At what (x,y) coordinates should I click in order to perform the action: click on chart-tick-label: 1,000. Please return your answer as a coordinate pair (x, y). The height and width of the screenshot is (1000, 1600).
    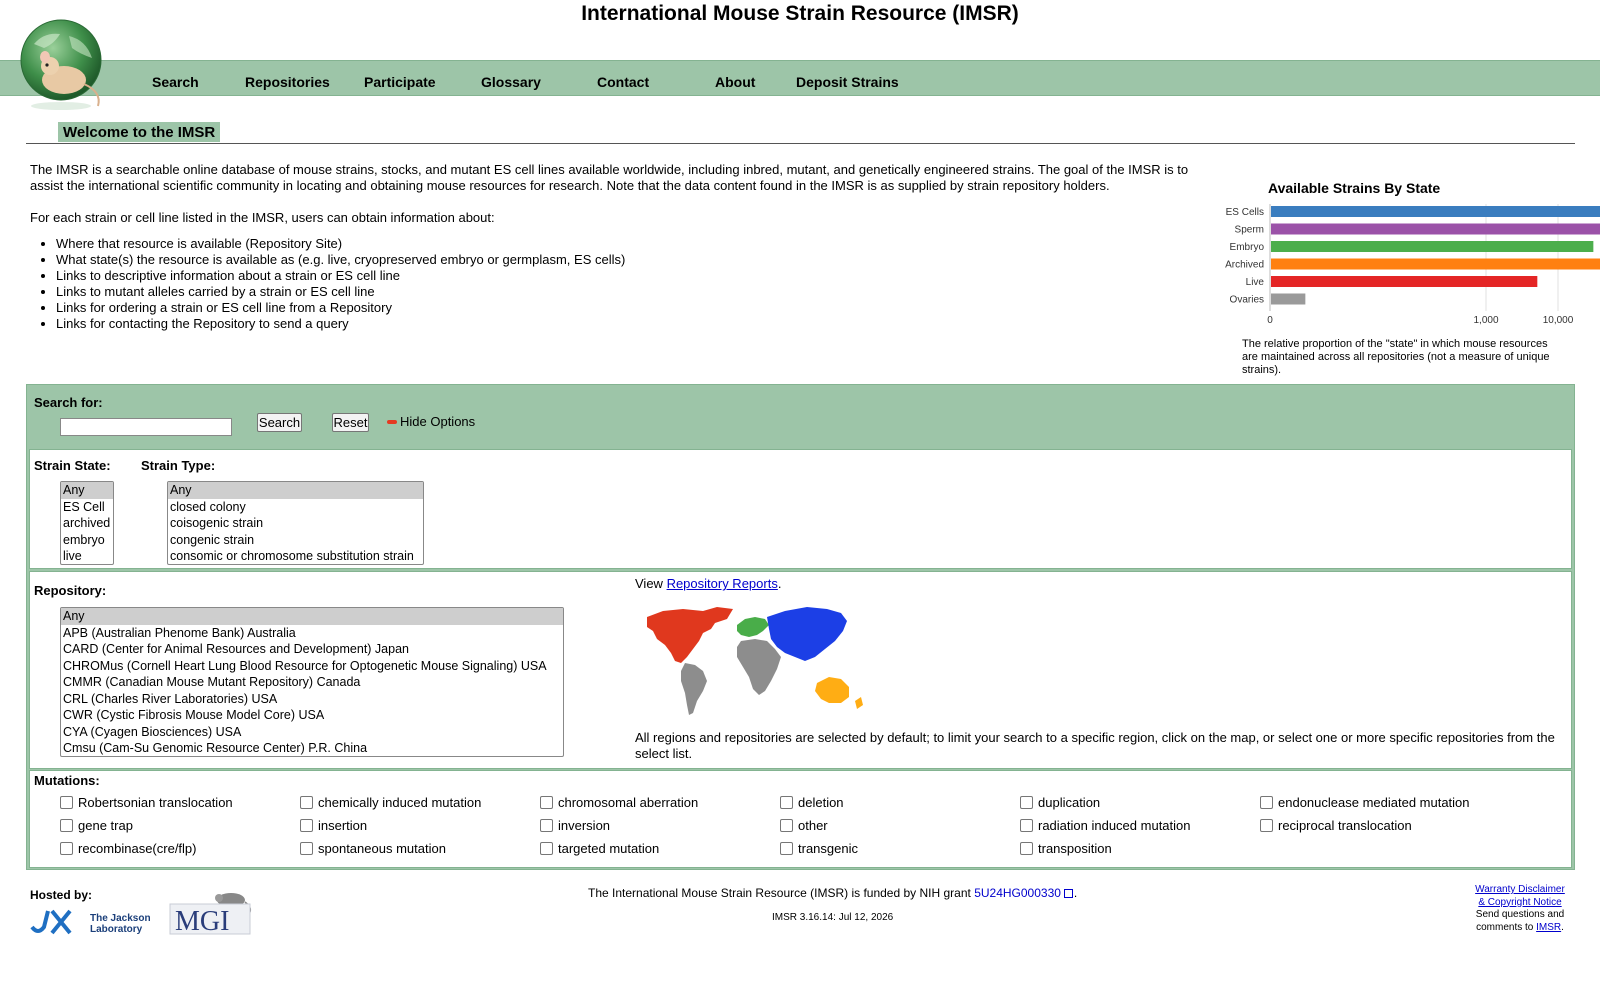
    Looking at the image, I should click on (1485, 320).